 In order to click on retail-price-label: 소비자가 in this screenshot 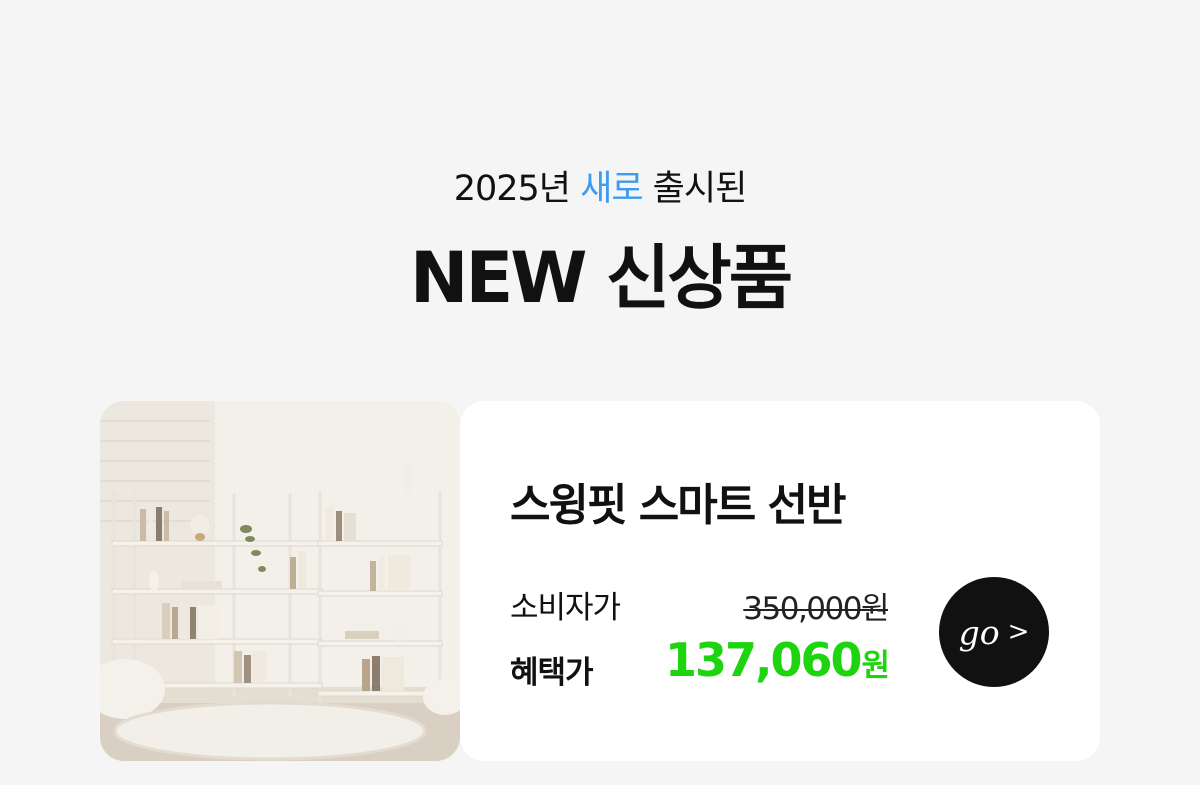, I will do `click(565, 608)`.